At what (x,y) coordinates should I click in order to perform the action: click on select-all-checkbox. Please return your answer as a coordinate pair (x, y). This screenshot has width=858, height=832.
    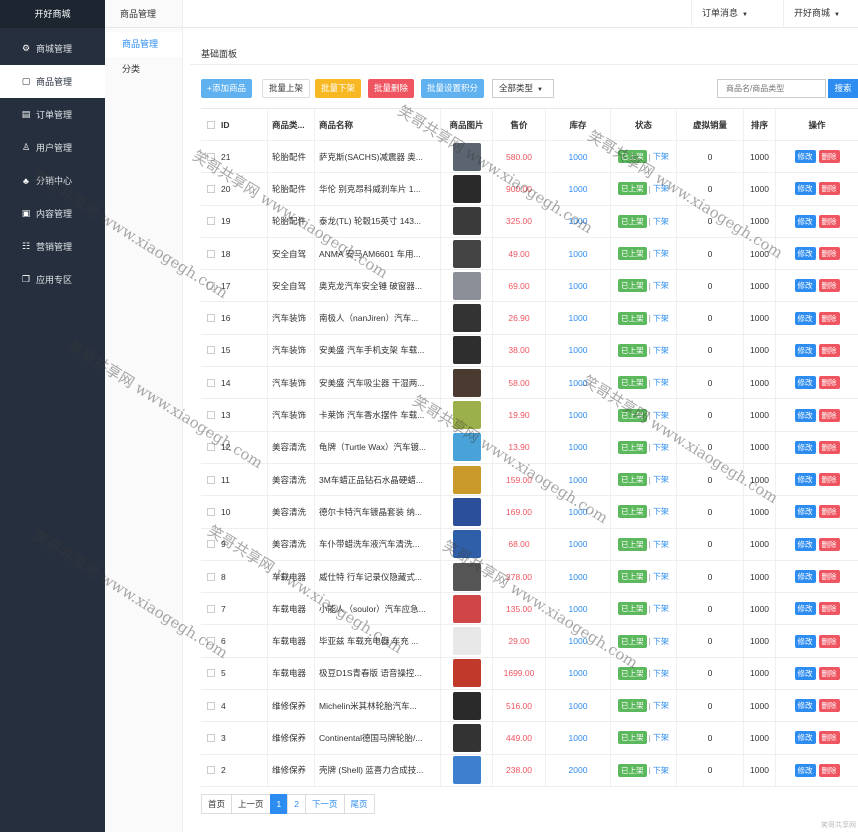
    Looking at the image, I should click on (211, 124).